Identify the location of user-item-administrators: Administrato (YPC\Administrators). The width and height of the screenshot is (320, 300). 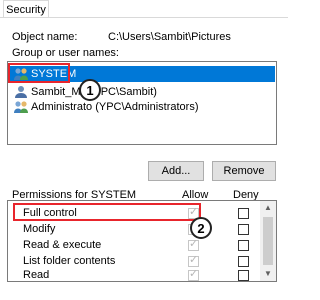
(142, 107).